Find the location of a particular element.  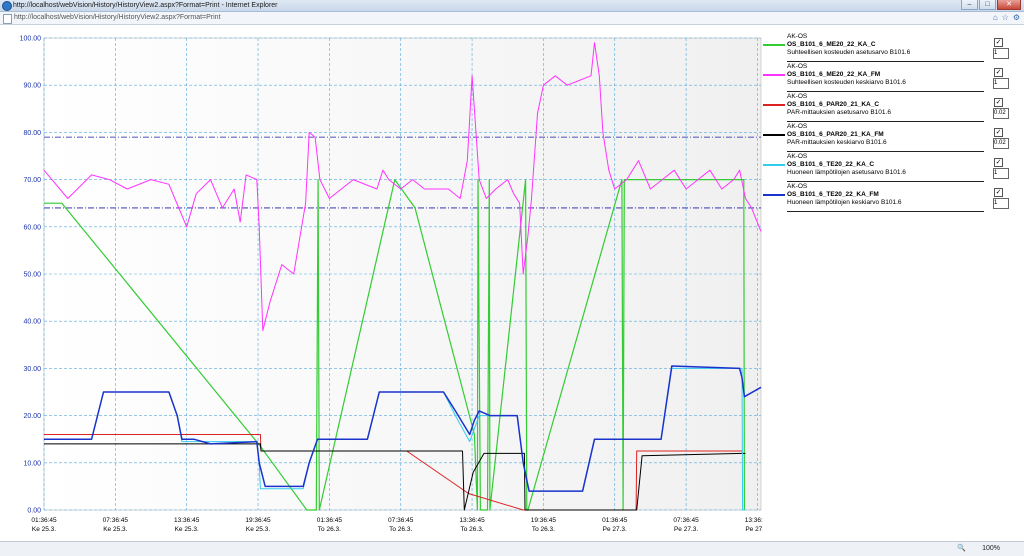

y-tick-label: 0.00 is located at coordinates (34, 511).